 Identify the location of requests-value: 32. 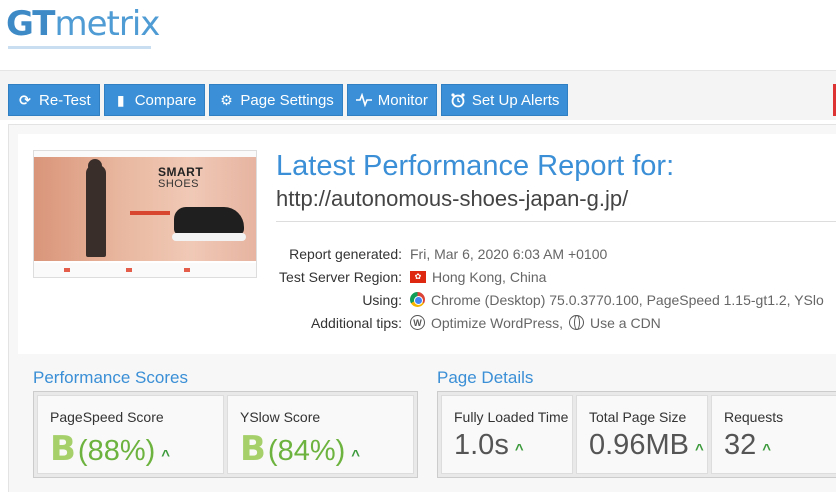
(740, 445).